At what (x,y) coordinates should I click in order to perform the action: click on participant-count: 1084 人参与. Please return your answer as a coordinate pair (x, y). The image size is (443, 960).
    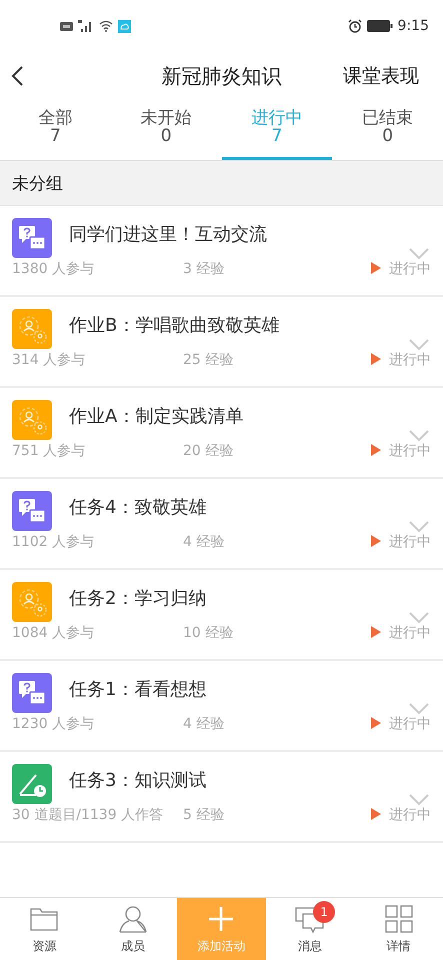
    Looking at the image, I should click on (54, 633).